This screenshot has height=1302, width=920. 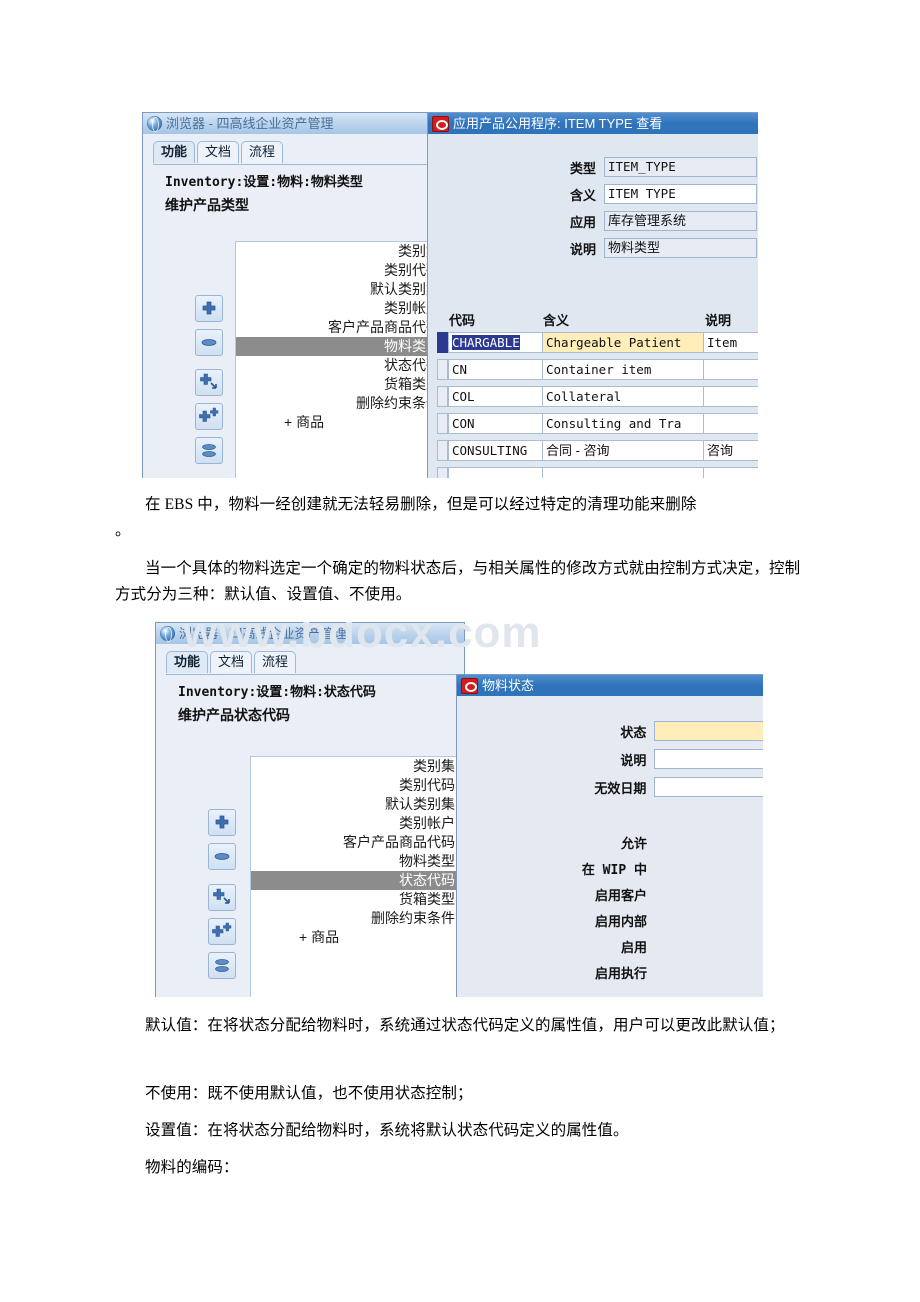 What do you see at coordinates (623, 472) in the screenshot?
I see `grid-cell-meaning` at bounding box center [623, 472].